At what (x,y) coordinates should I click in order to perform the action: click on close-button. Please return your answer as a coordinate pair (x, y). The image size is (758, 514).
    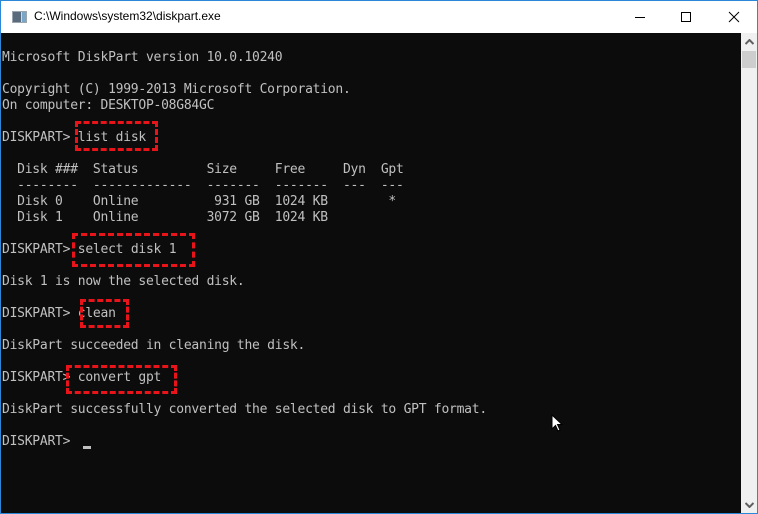
    Looking at the image, I should click on (734, 17).